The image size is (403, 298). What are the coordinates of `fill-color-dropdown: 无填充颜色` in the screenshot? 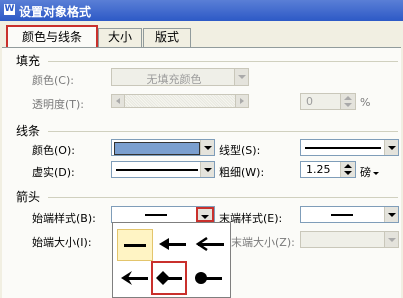 It's located at (180, 77).